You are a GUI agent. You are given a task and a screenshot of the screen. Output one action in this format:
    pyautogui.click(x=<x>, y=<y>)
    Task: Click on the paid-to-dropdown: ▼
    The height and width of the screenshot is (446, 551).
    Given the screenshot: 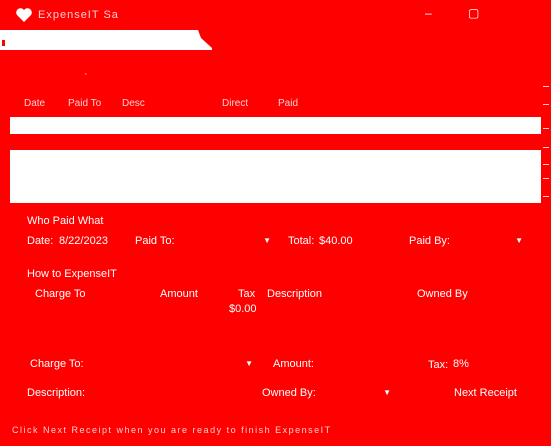 What is the action you would take?
    pyautogui.click(x=225, y=241)
    